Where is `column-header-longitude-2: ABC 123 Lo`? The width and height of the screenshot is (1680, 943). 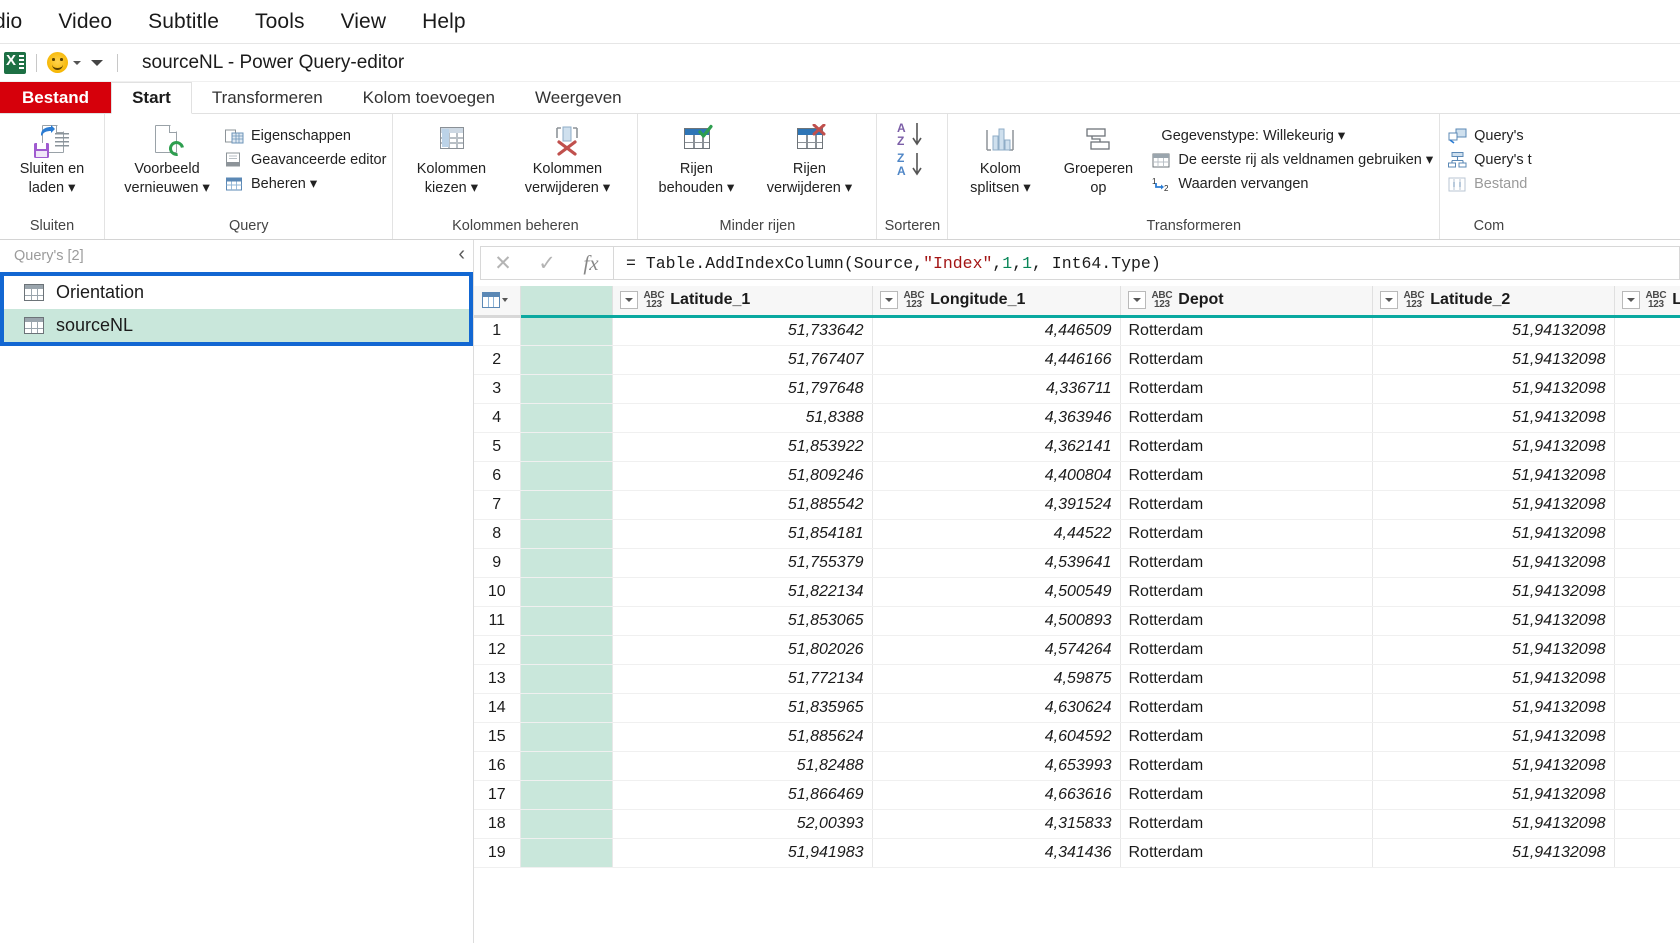 column-header-longitude-2: ABC 123 Lo is located at coordinates (1647, 302).